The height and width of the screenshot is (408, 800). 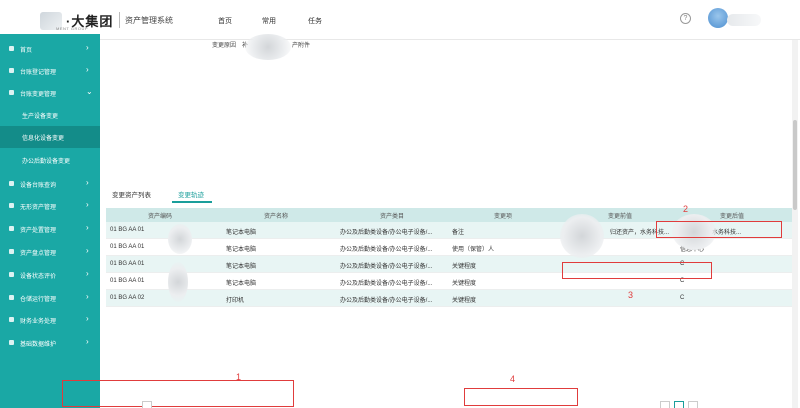 I want to click on sidebar-item: 财务业务处理 ›, so click(x=50, y=320).